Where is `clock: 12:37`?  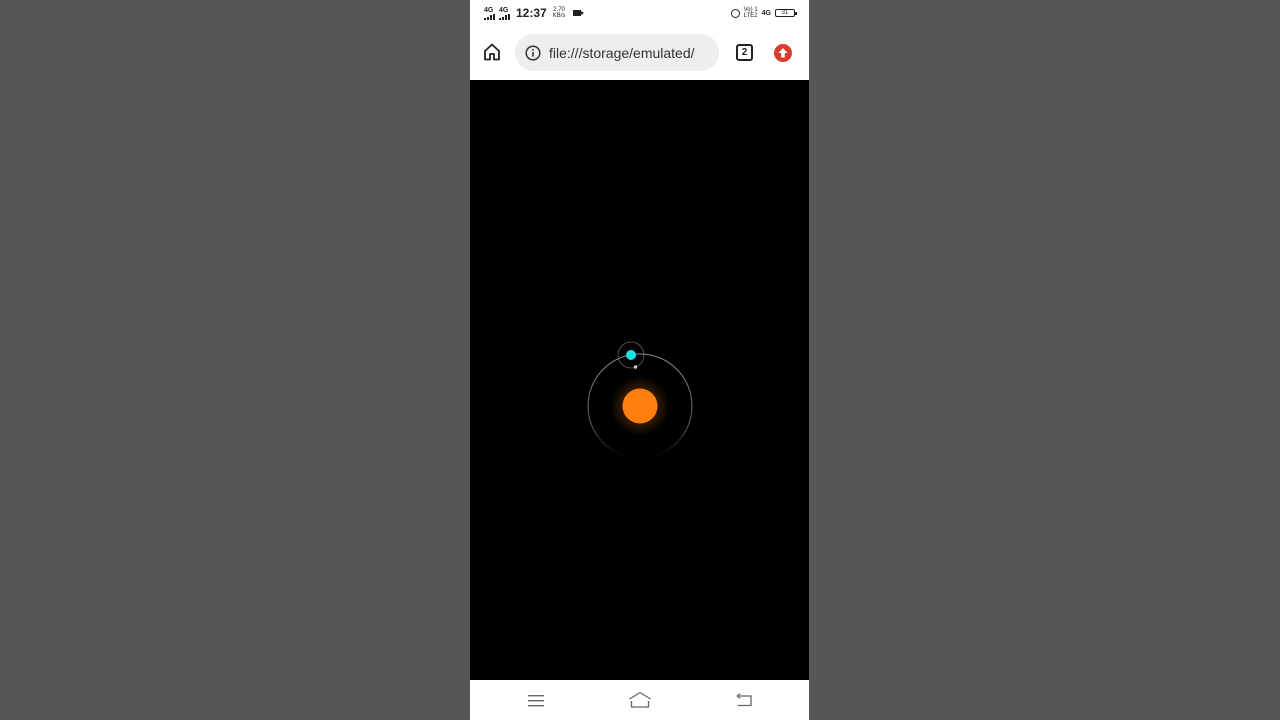
clock: 12:37 is located at coordinates (531, 13).